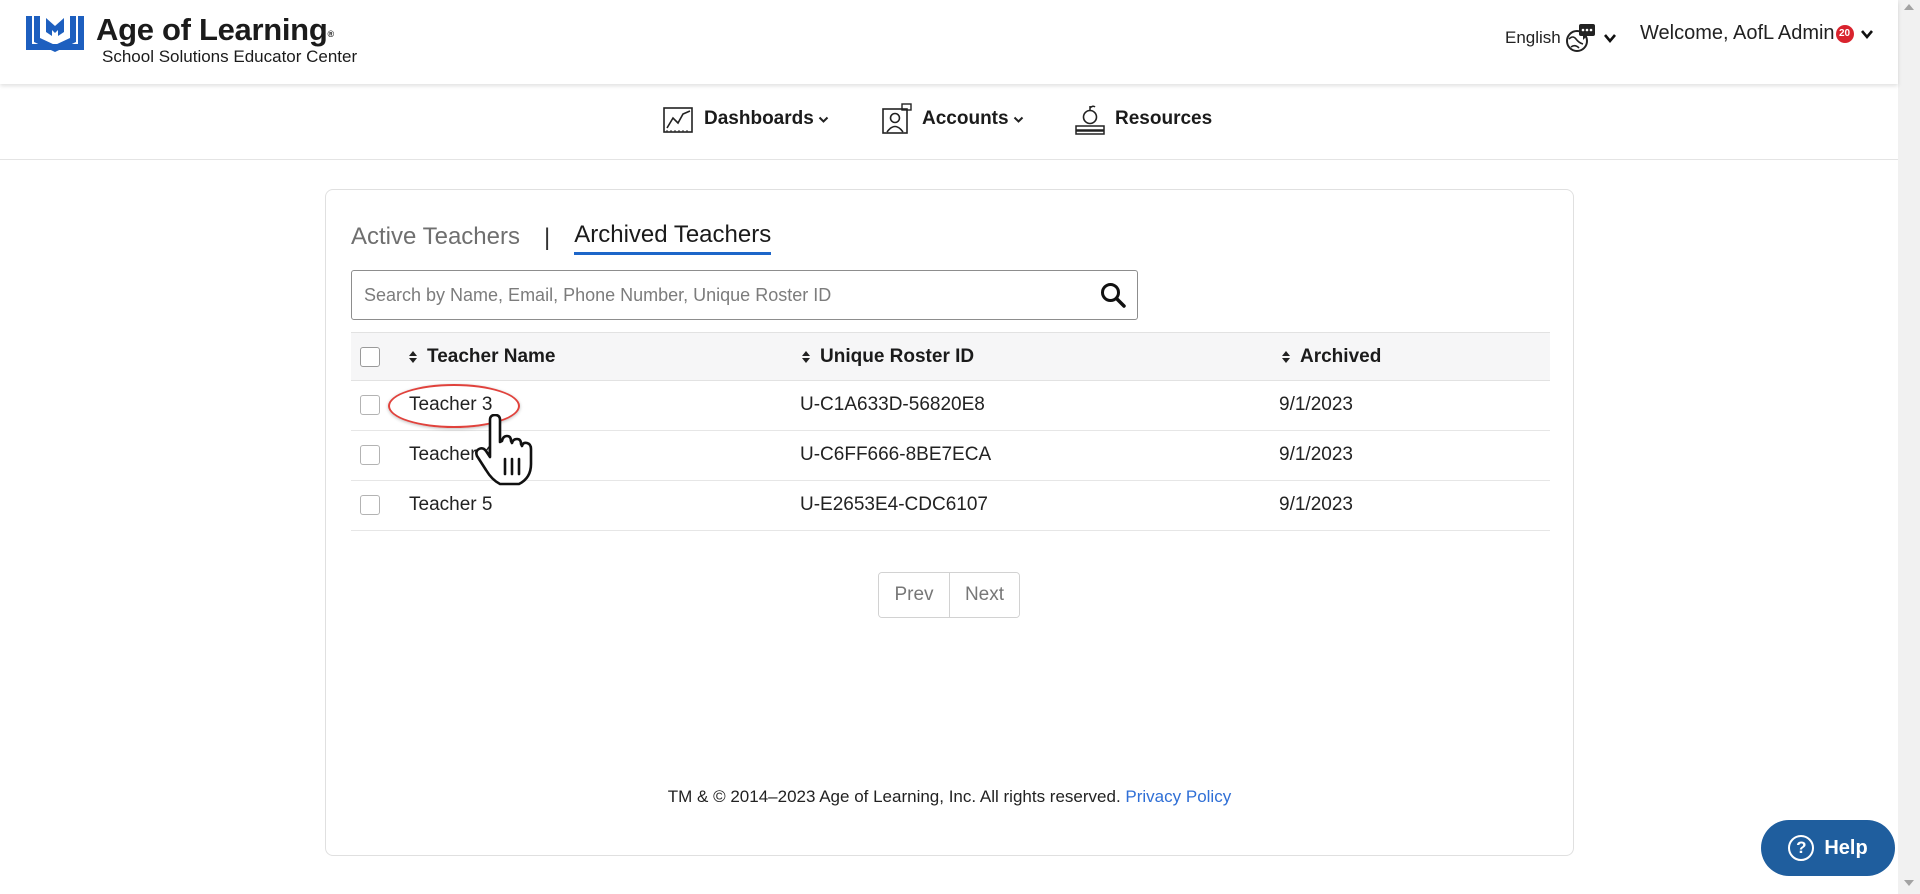 This screenshot has height=894, width=1920. What do you see at coordinates (678, 120) in the screenshot?
I see `chart-icon` at bounding box center [678, 120].